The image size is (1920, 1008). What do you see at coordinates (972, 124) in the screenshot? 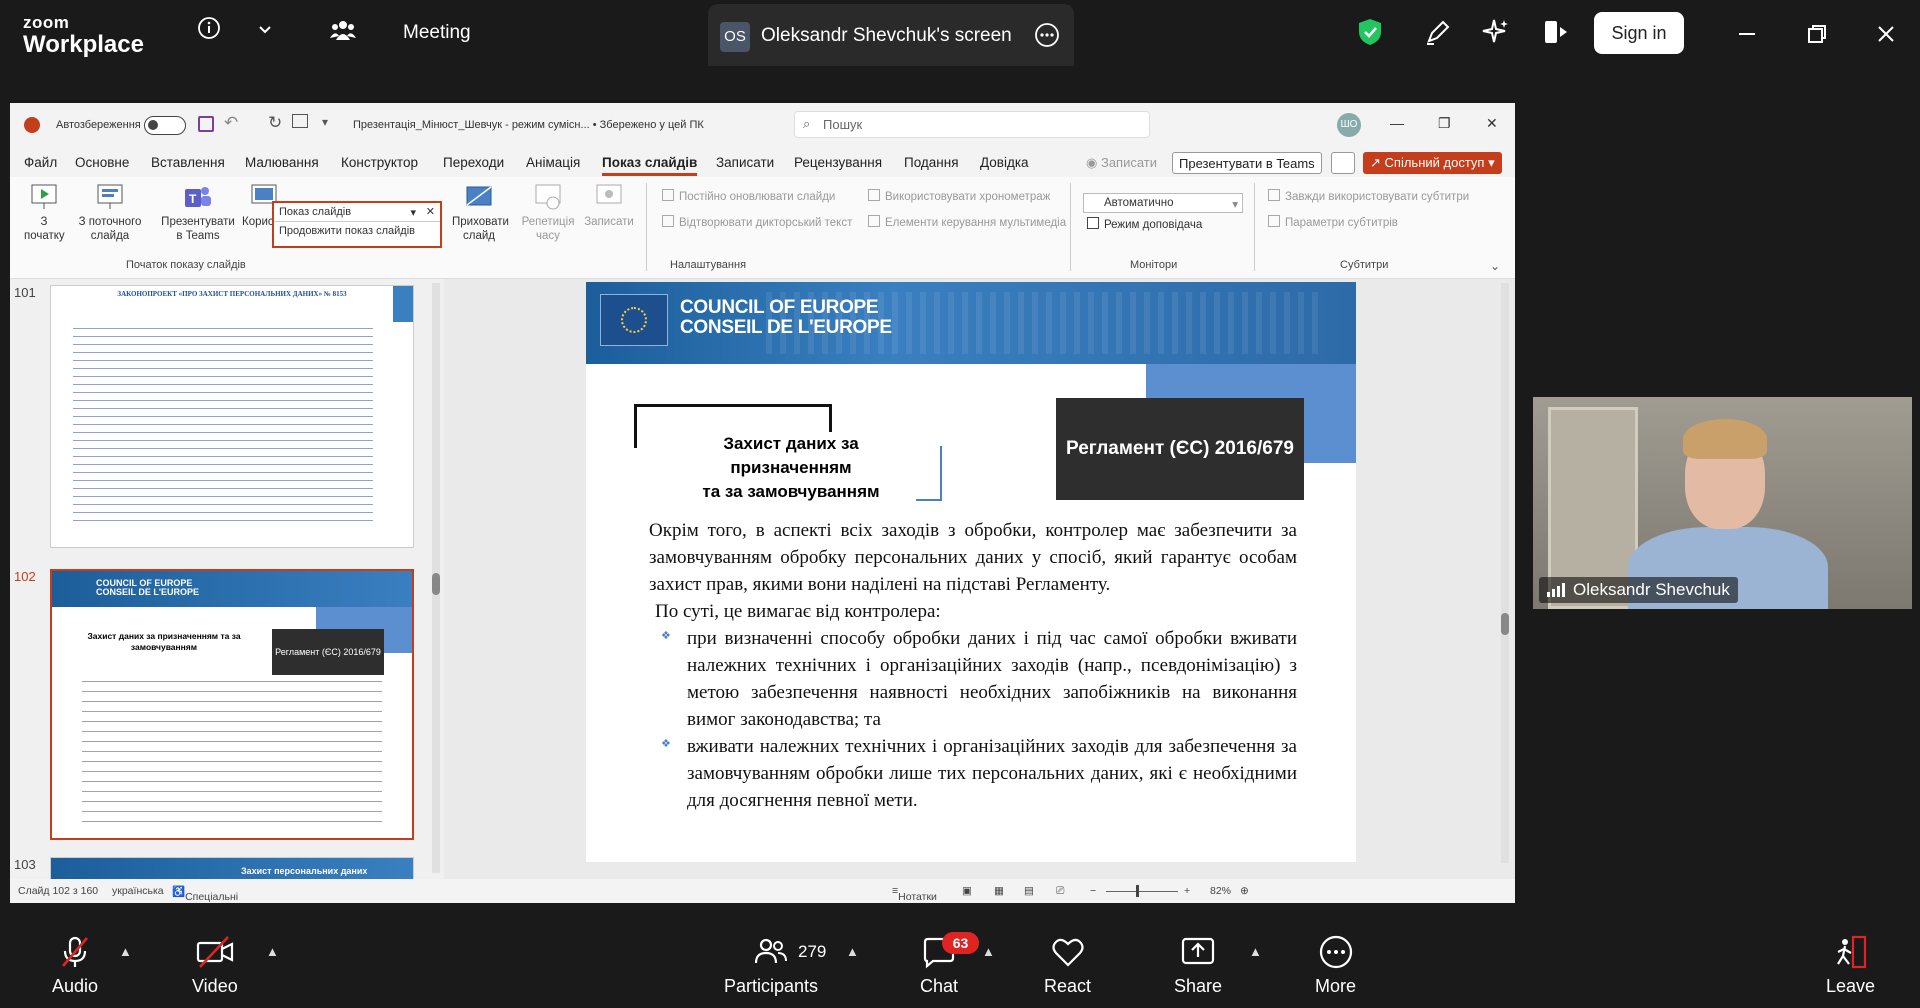
I see `search-input: ⌕ Пошук` at bounding box center [972, 124].